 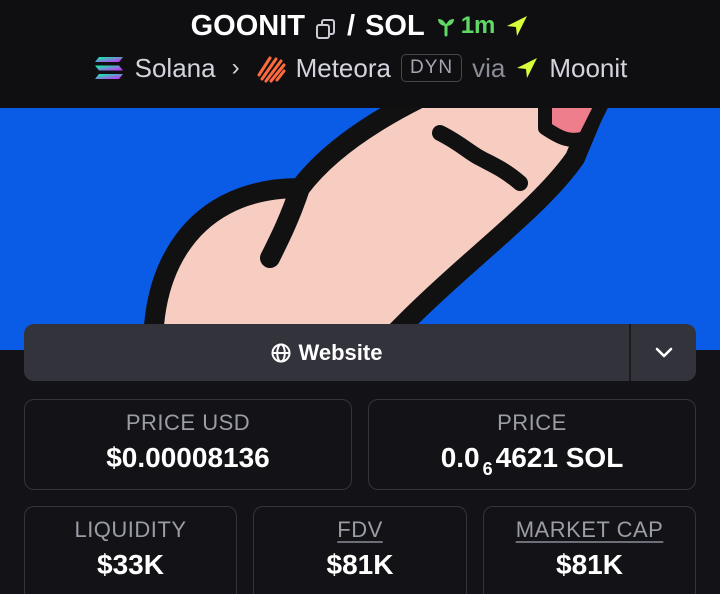 What do you see at coordinates (487, 469) in the screenshot?
I see `price-zero-count: 6` at bounding box center [487, 469].